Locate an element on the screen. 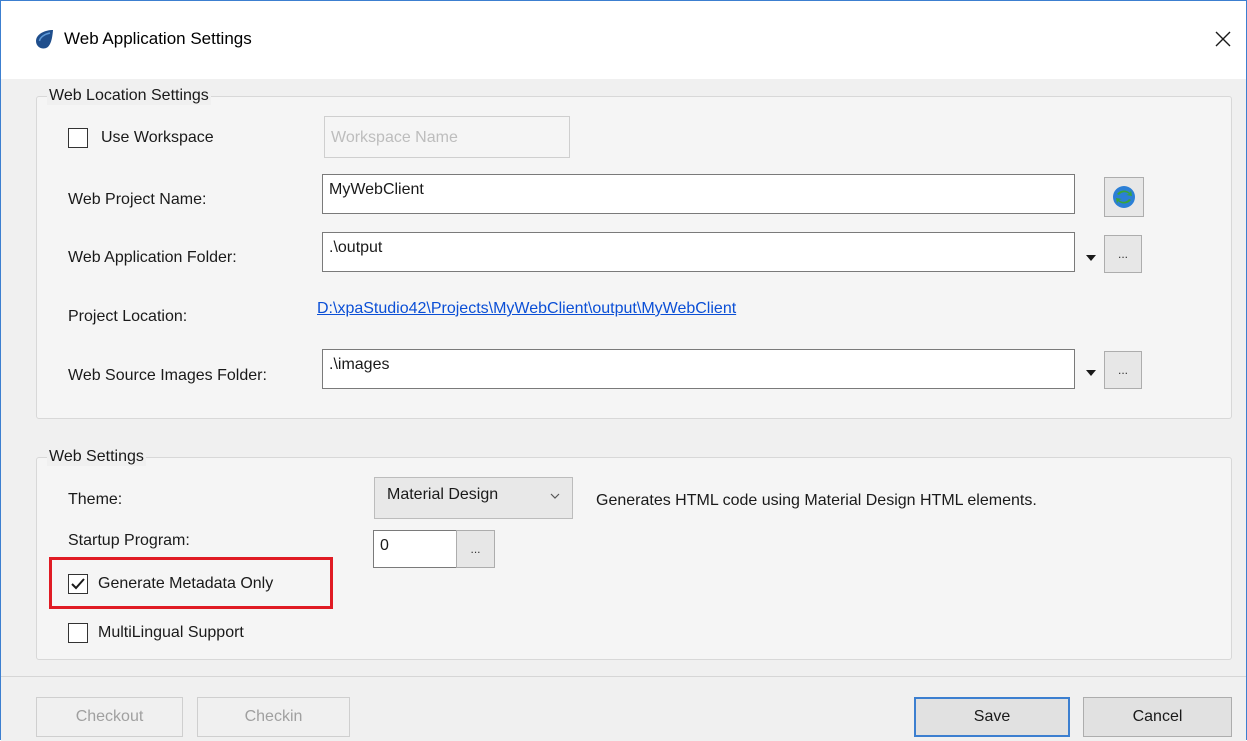 The width and height of the screenshot is (1247, 741). theme-selected-value: Material Design is located at coordinates (443, 494).